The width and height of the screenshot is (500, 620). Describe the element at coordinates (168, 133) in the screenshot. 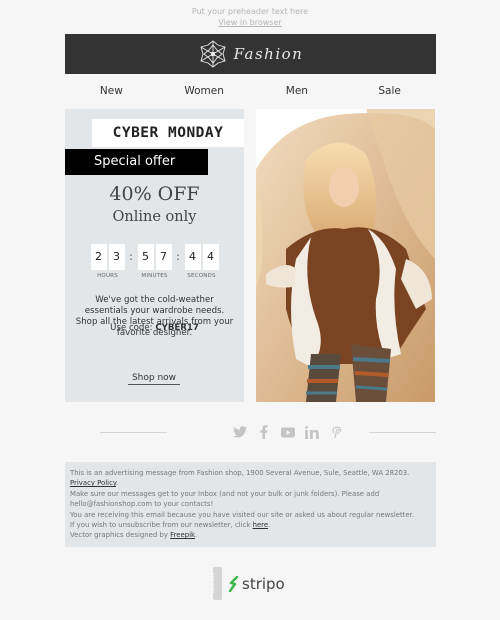

I see `cyber-monday-banner: CYBER MONDAY` at that location.